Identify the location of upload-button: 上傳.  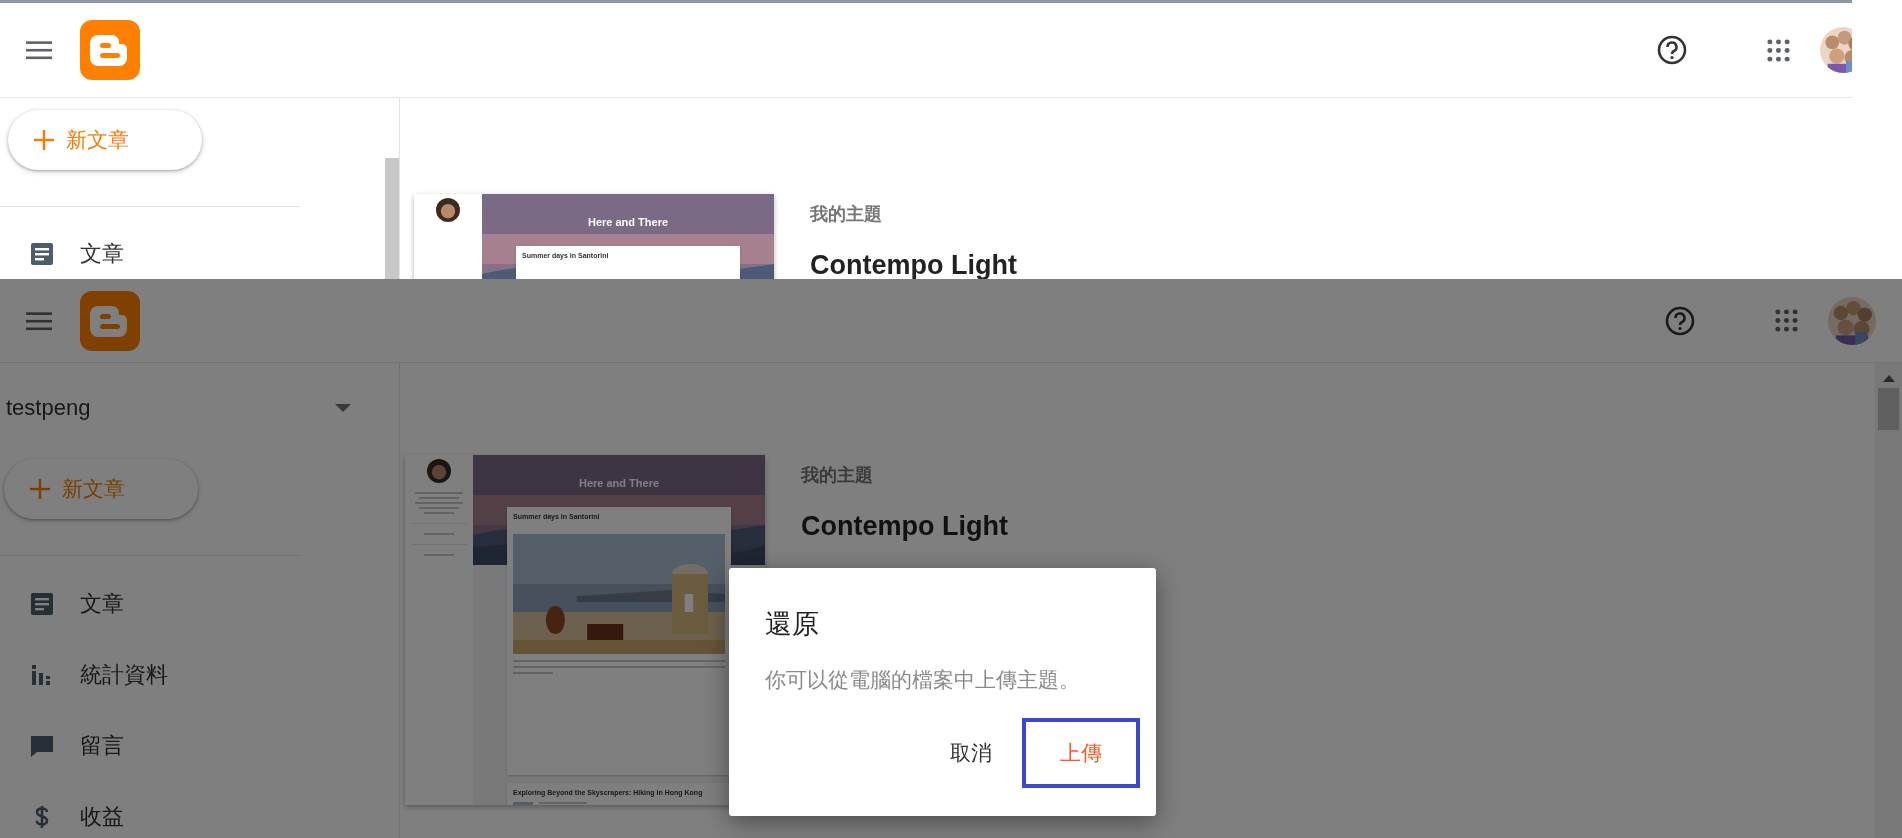
(1081, 753).